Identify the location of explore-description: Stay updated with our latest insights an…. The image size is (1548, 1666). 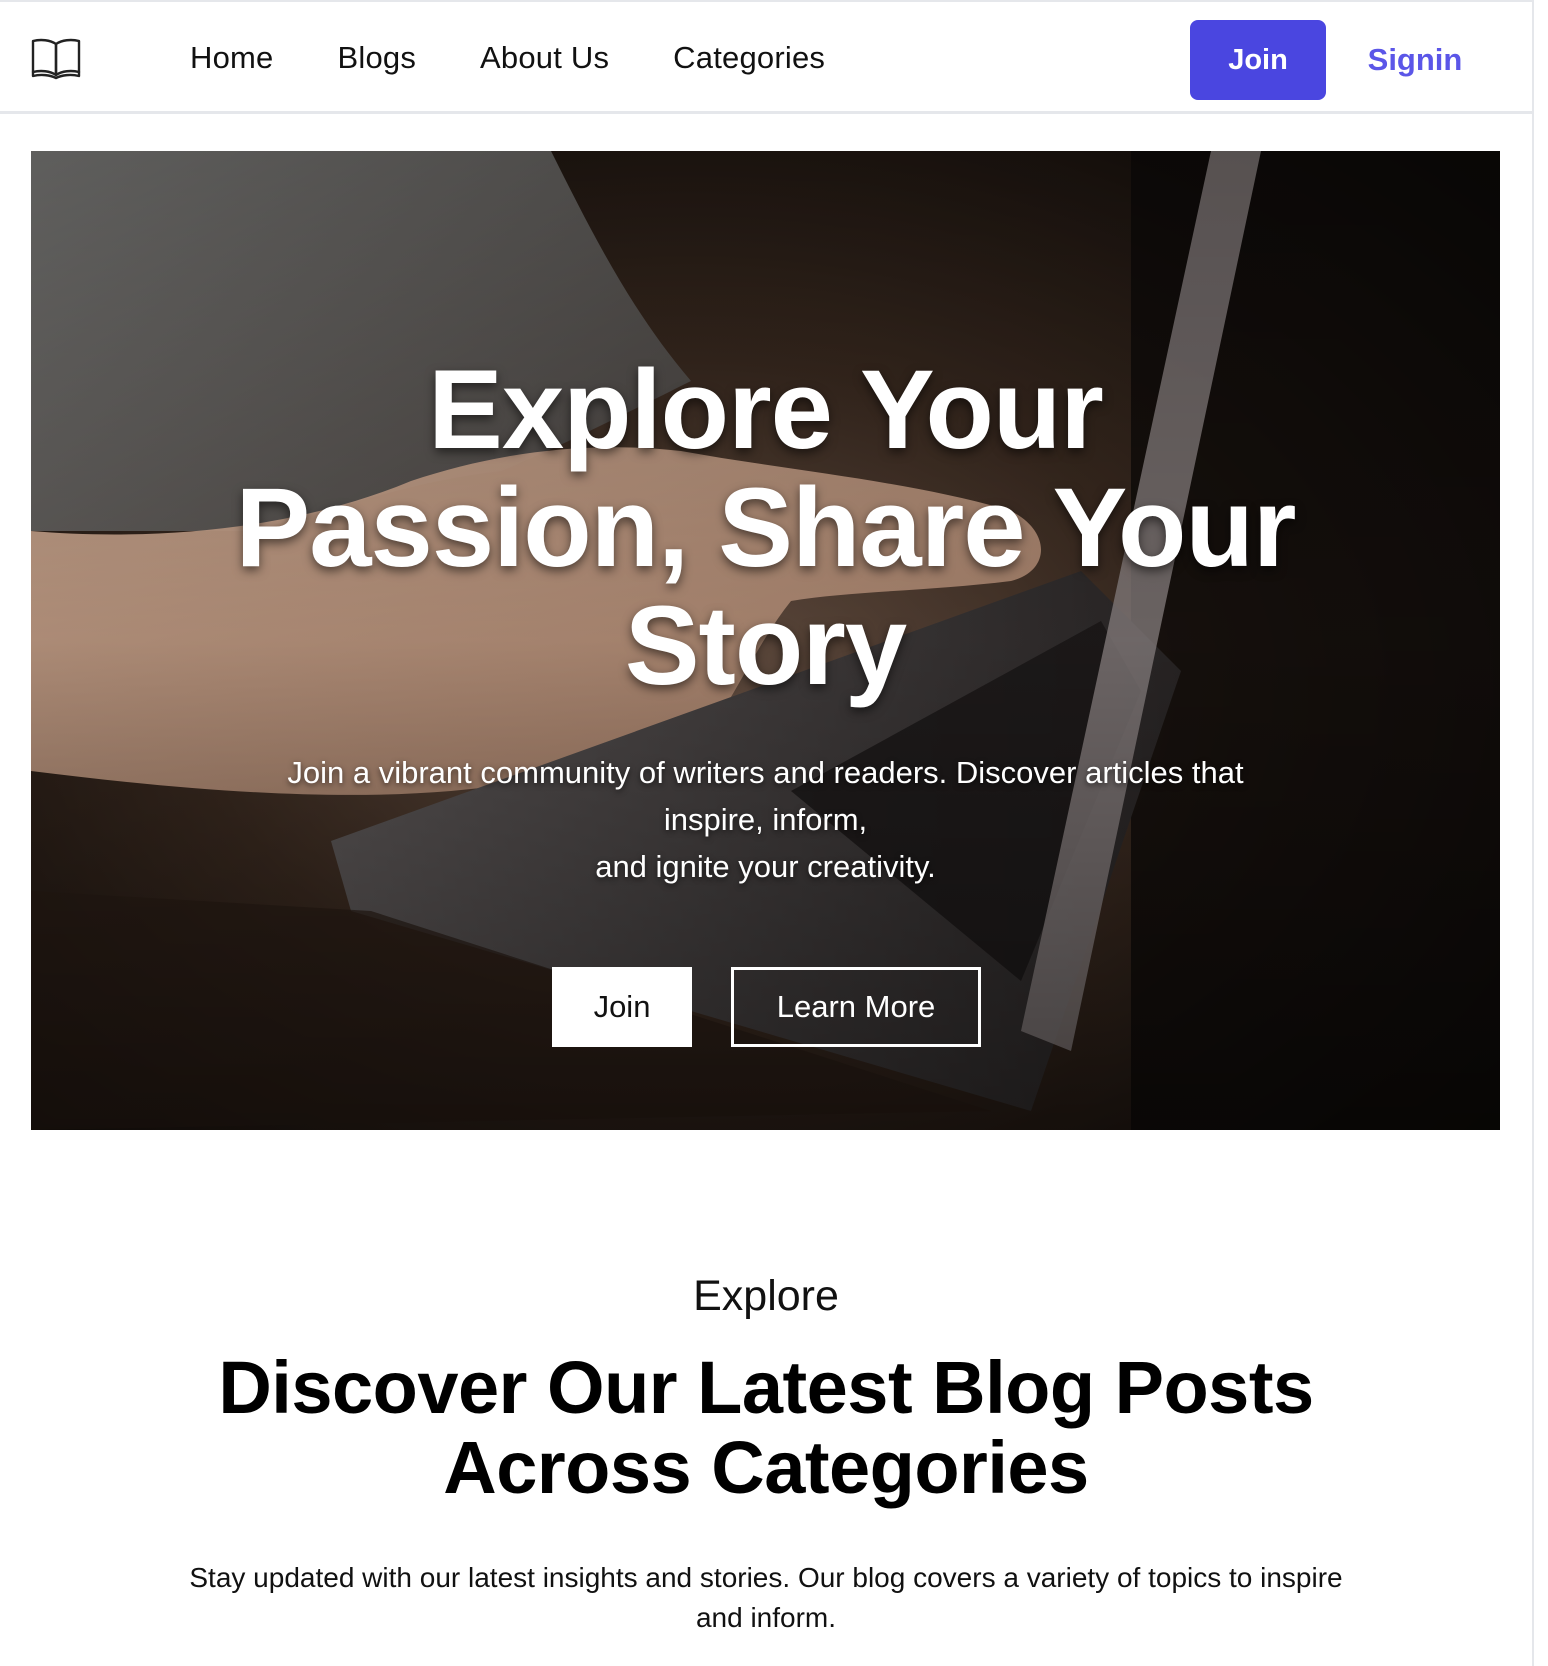
(766, 1598).